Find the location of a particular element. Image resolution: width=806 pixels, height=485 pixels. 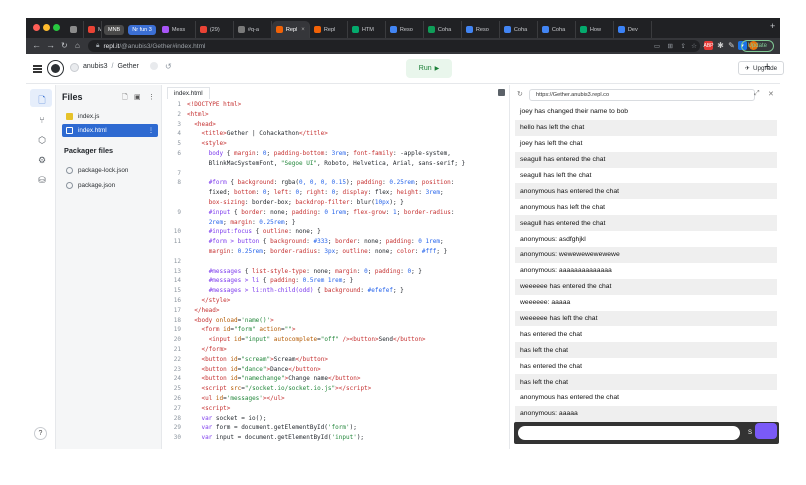

file-item-index-html: index.html ⋮ is located at coordinates (110, 130).